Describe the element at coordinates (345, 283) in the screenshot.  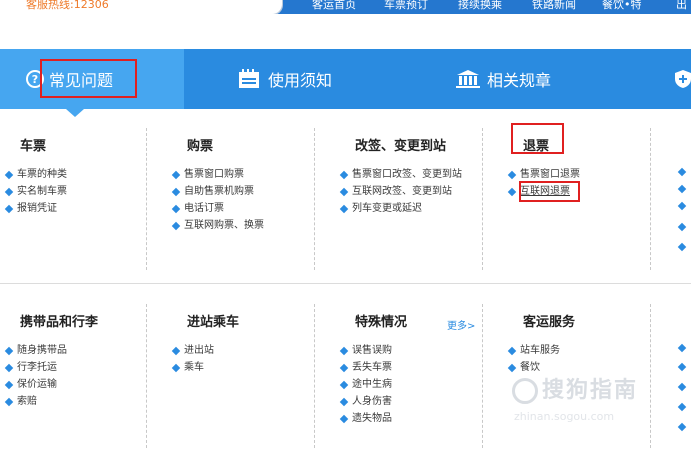
I see `row-divider` at that location.